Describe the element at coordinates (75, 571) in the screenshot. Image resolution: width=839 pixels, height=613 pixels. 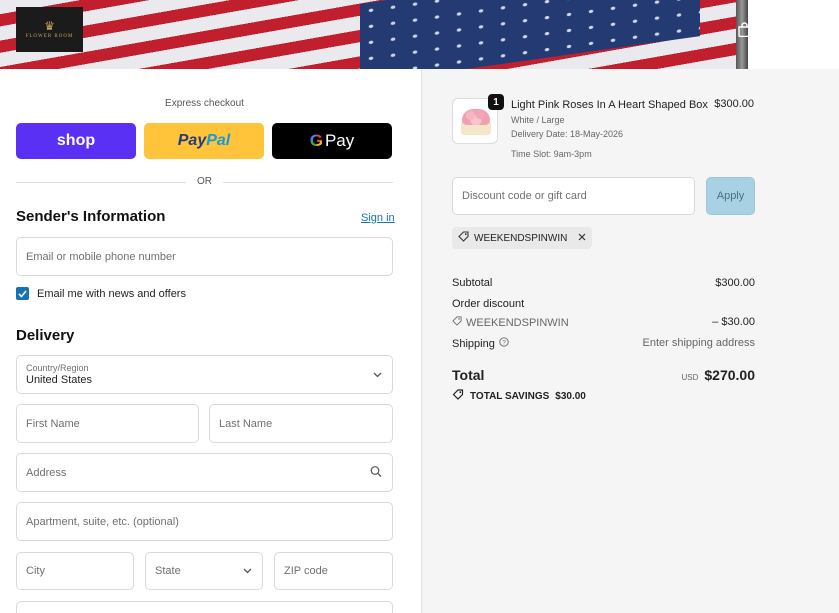
I see `city-field: City` at that location.